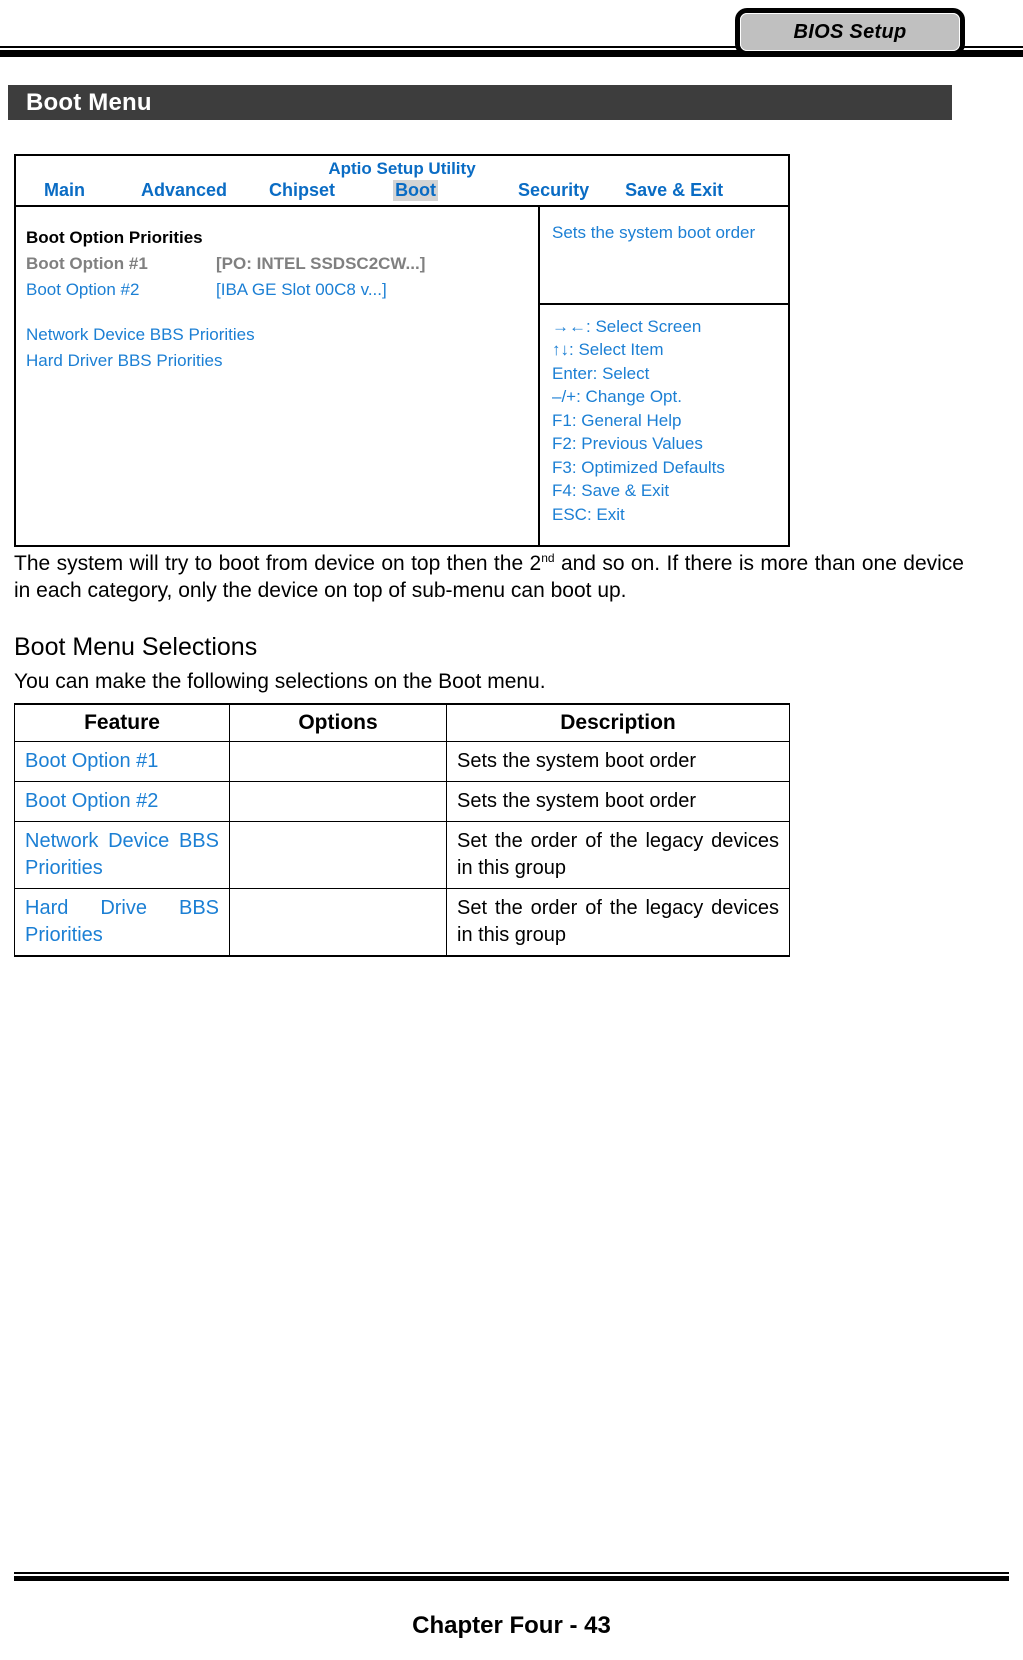  What do you see at coordinates (617, 397) in the screenshot?
I see `help-key-change-opt: –/+: Change Opt.` at bounding box center [617, 397].